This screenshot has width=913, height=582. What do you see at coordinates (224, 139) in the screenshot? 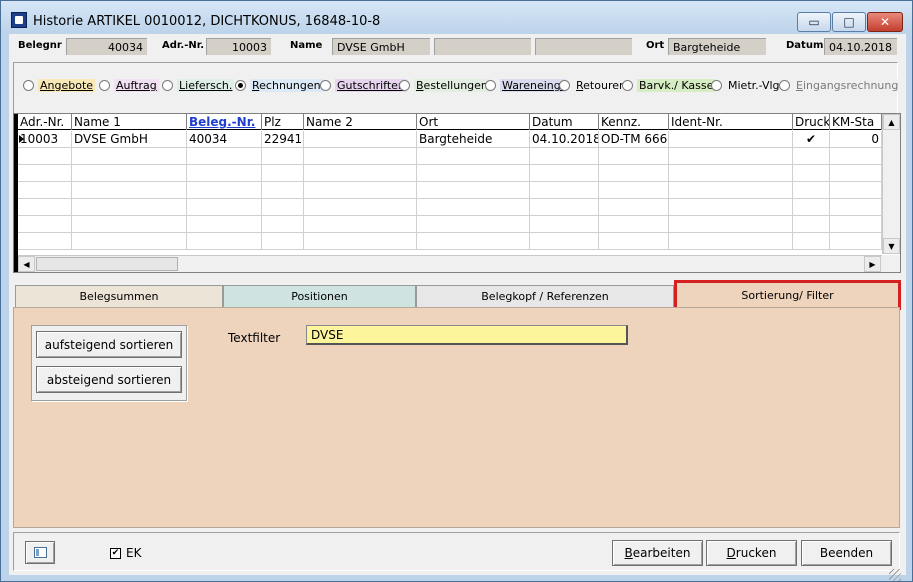
I see `table-cell: 40034` at bounding box center [224, 139].